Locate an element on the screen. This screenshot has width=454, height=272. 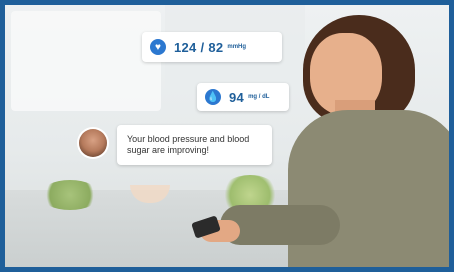
glucose-card: 💧 94 mg / dL is located at coordinates (243, 97).